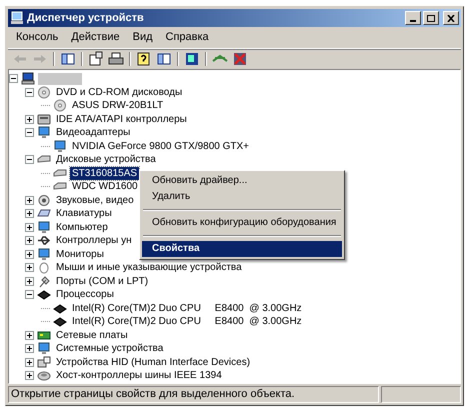 Image resolution: width=476 pixels, height=416 pixels. What do you see at coordinates (102, 281) in the screenshot?
I see `tree-item: Порты (COM и LPT)` at bounding box center [102, 281].